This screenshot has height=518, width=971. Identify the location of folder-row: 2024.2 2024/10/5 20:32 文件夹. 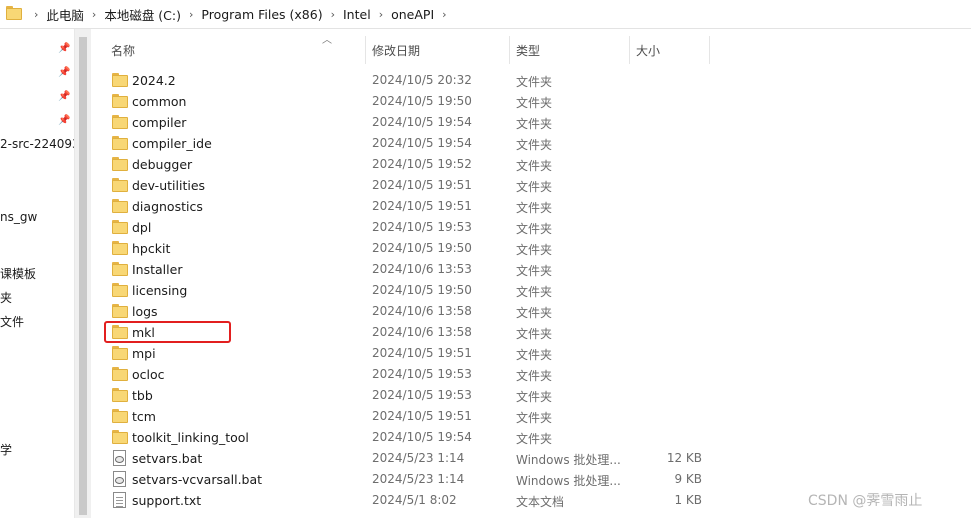
(531, 80).